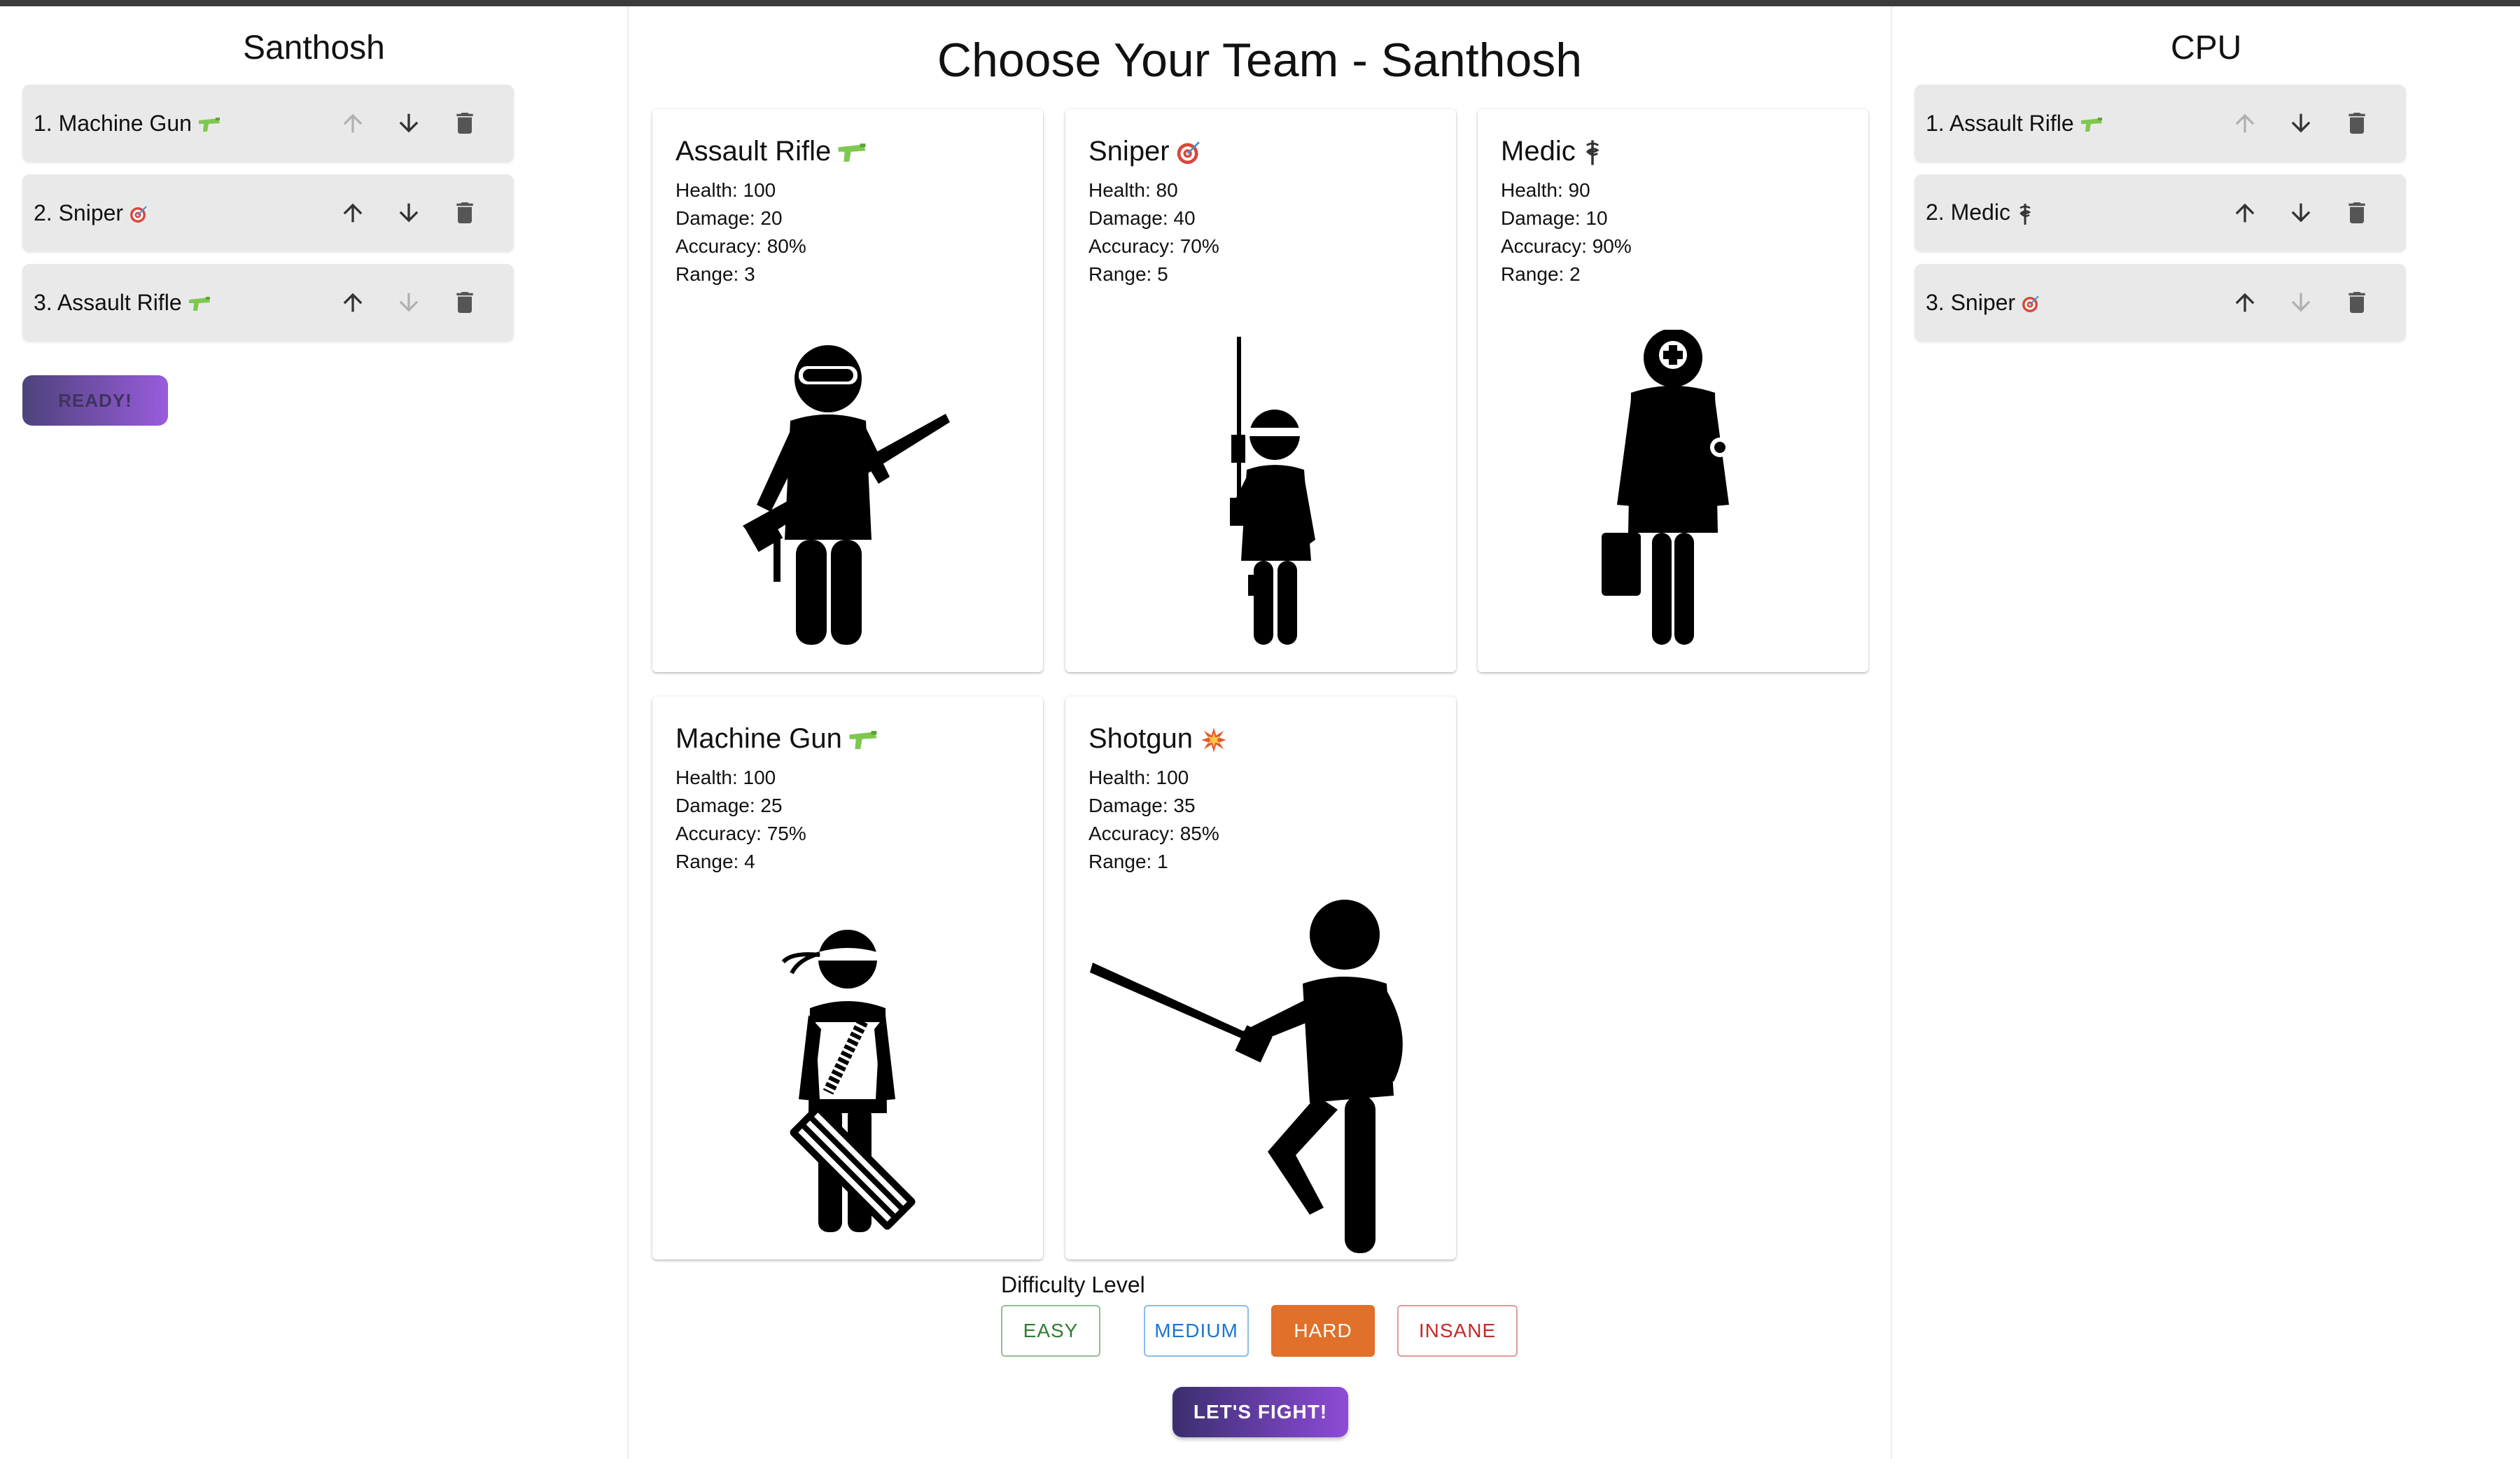  I want to click on unit-damage: Damage: 10, so click(1554, 218).